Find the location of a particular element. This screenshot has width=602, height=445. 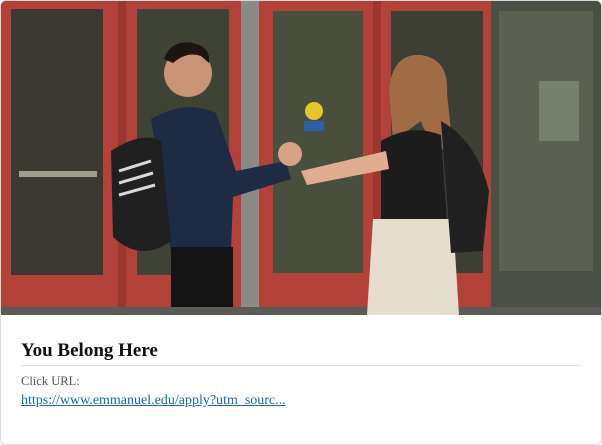

divider is located at coordinates (301, 365).